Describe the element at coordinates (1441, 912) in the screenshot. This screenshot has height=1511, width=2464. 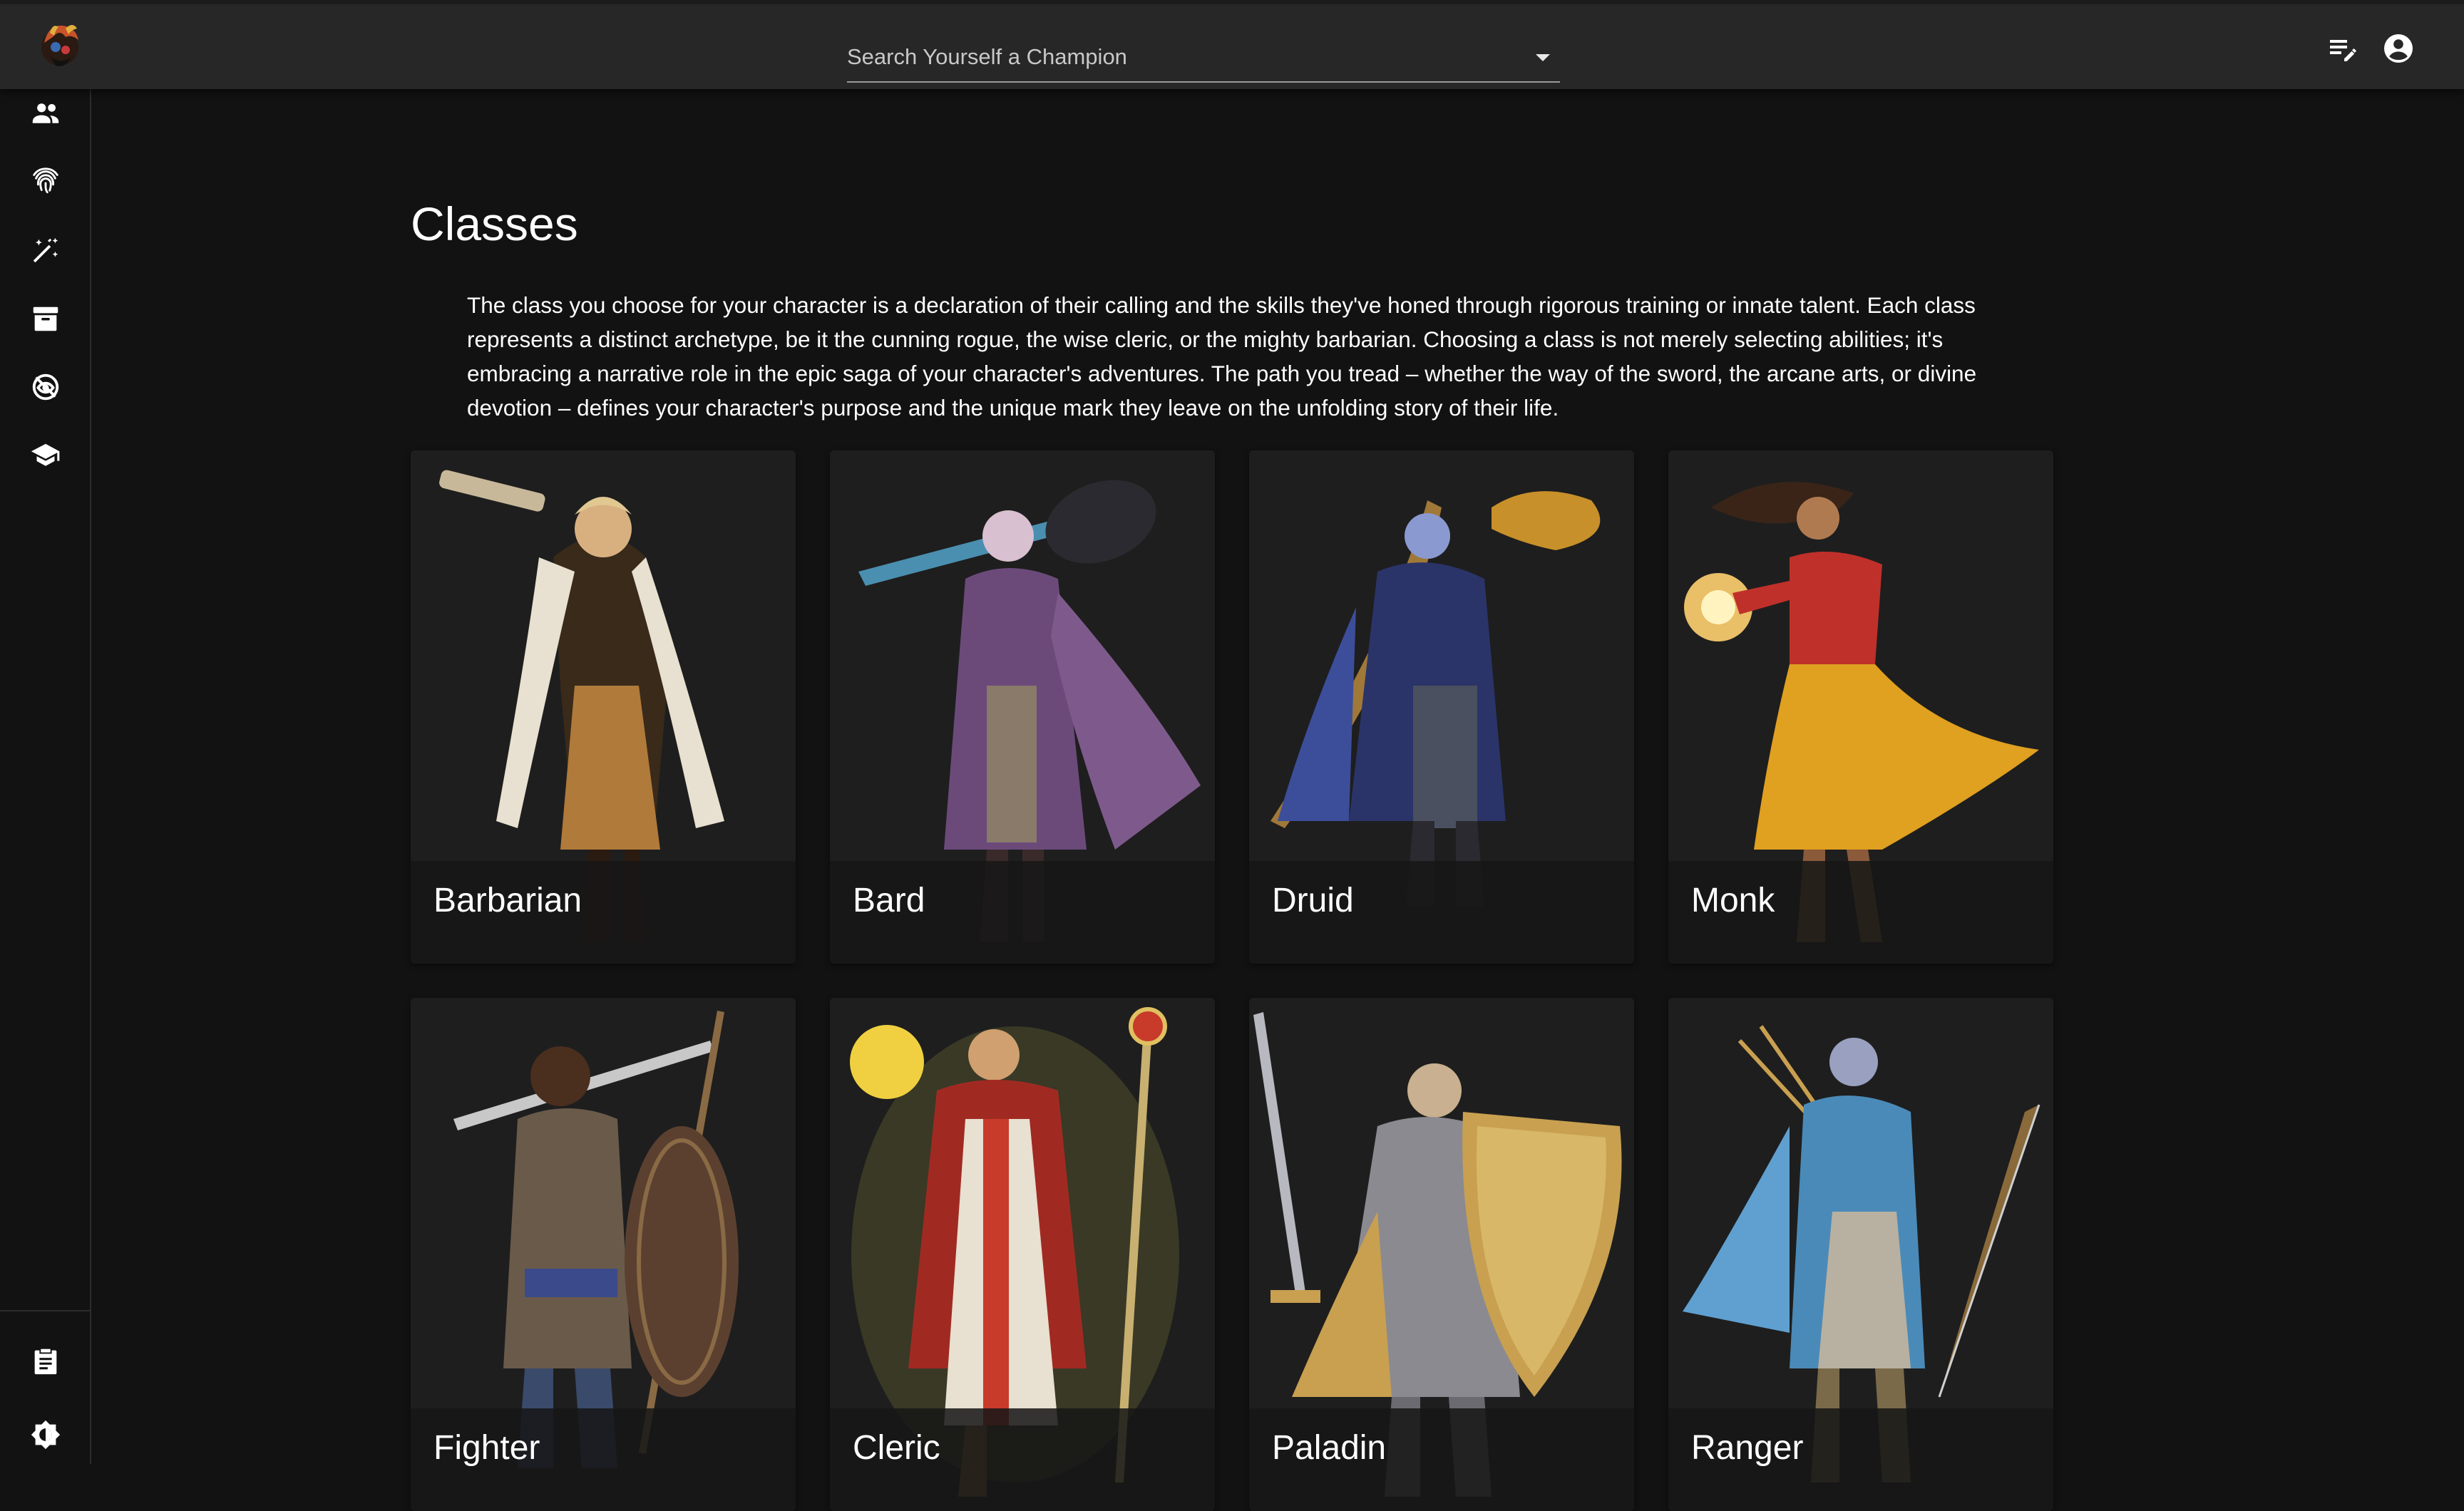
I see `card-footer: Druid` at that location.